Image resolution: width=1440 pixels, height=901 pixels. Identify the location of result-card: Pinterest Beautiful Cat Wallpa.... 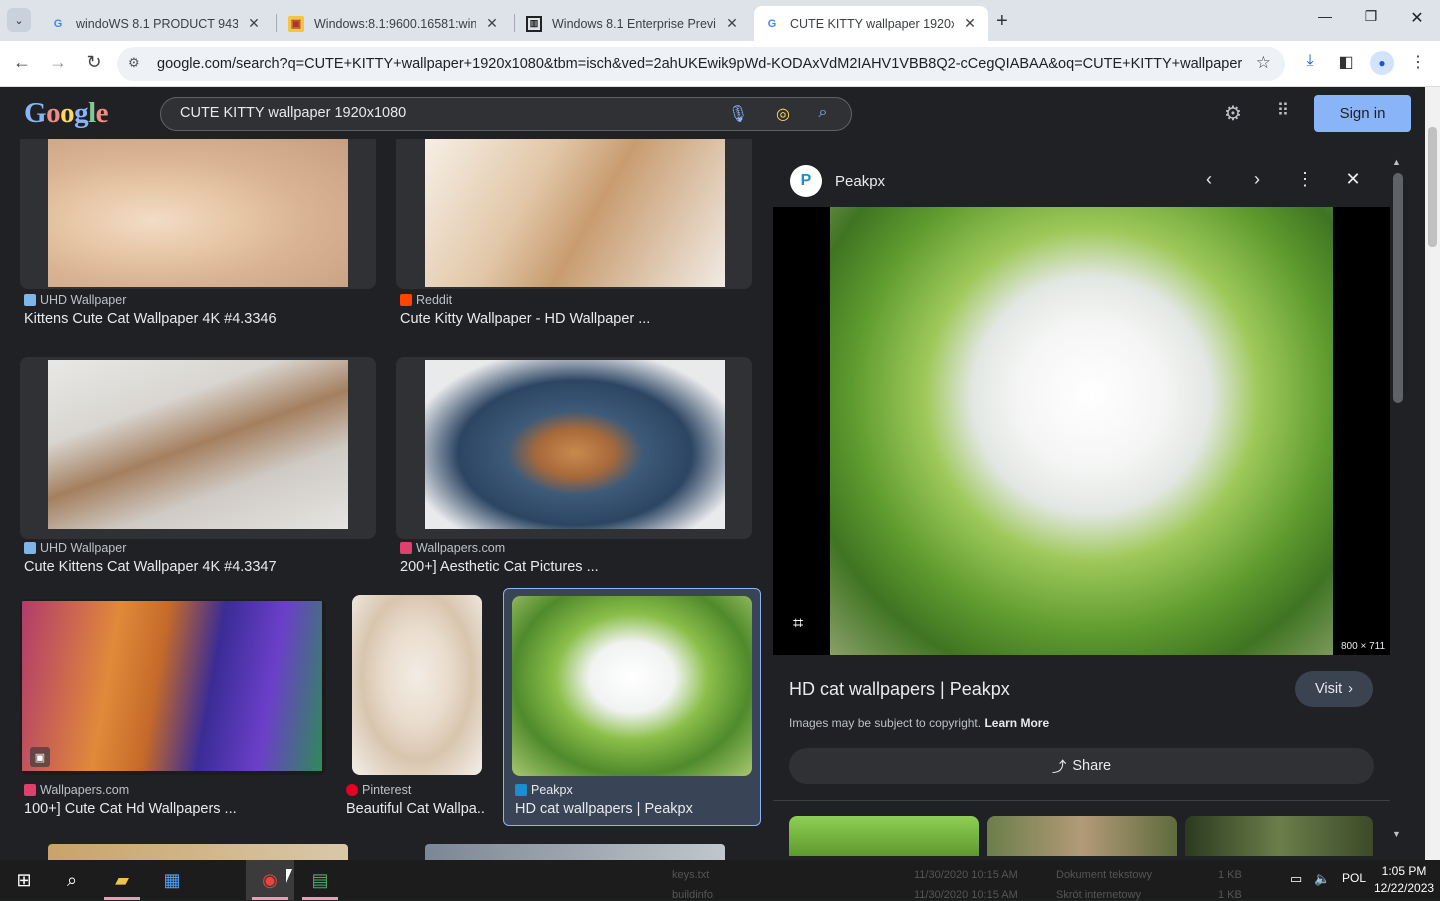
(416, 708).